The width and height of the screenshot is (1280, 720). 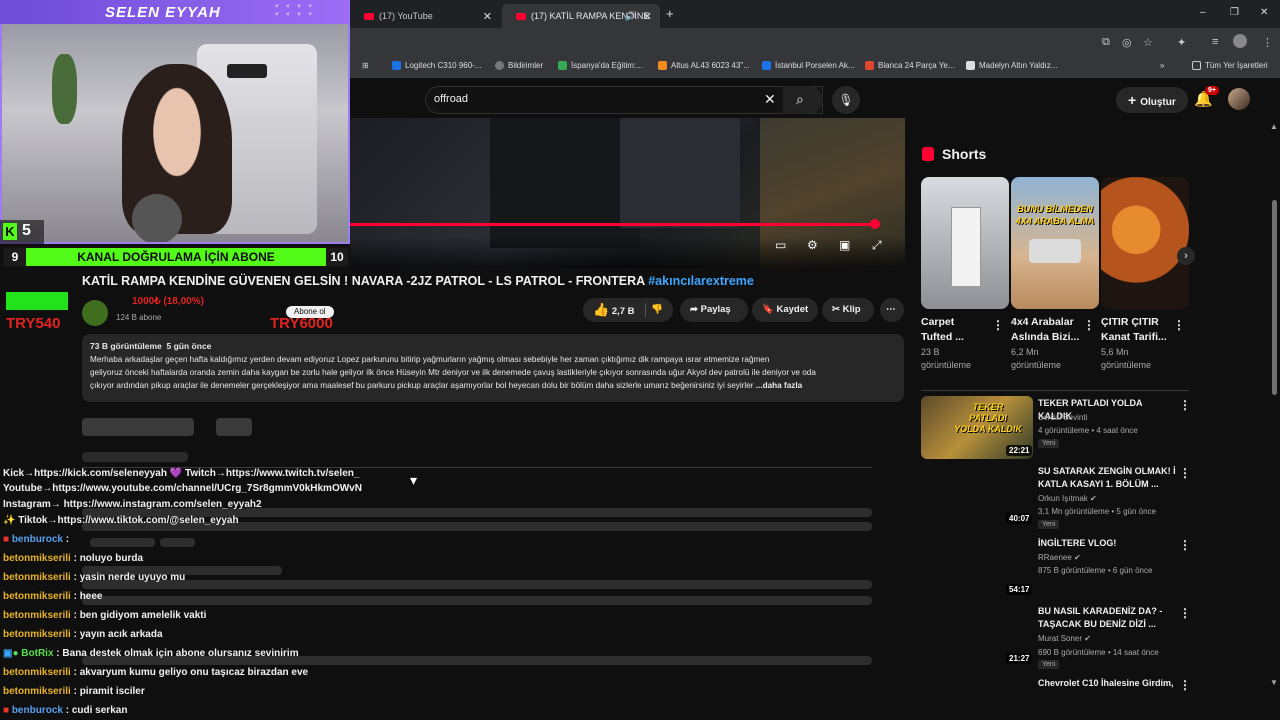 What do you see at coordinates (803, 100) in the screenshot?
I see `search-button: ⌕` at bounding box center [803, 100].